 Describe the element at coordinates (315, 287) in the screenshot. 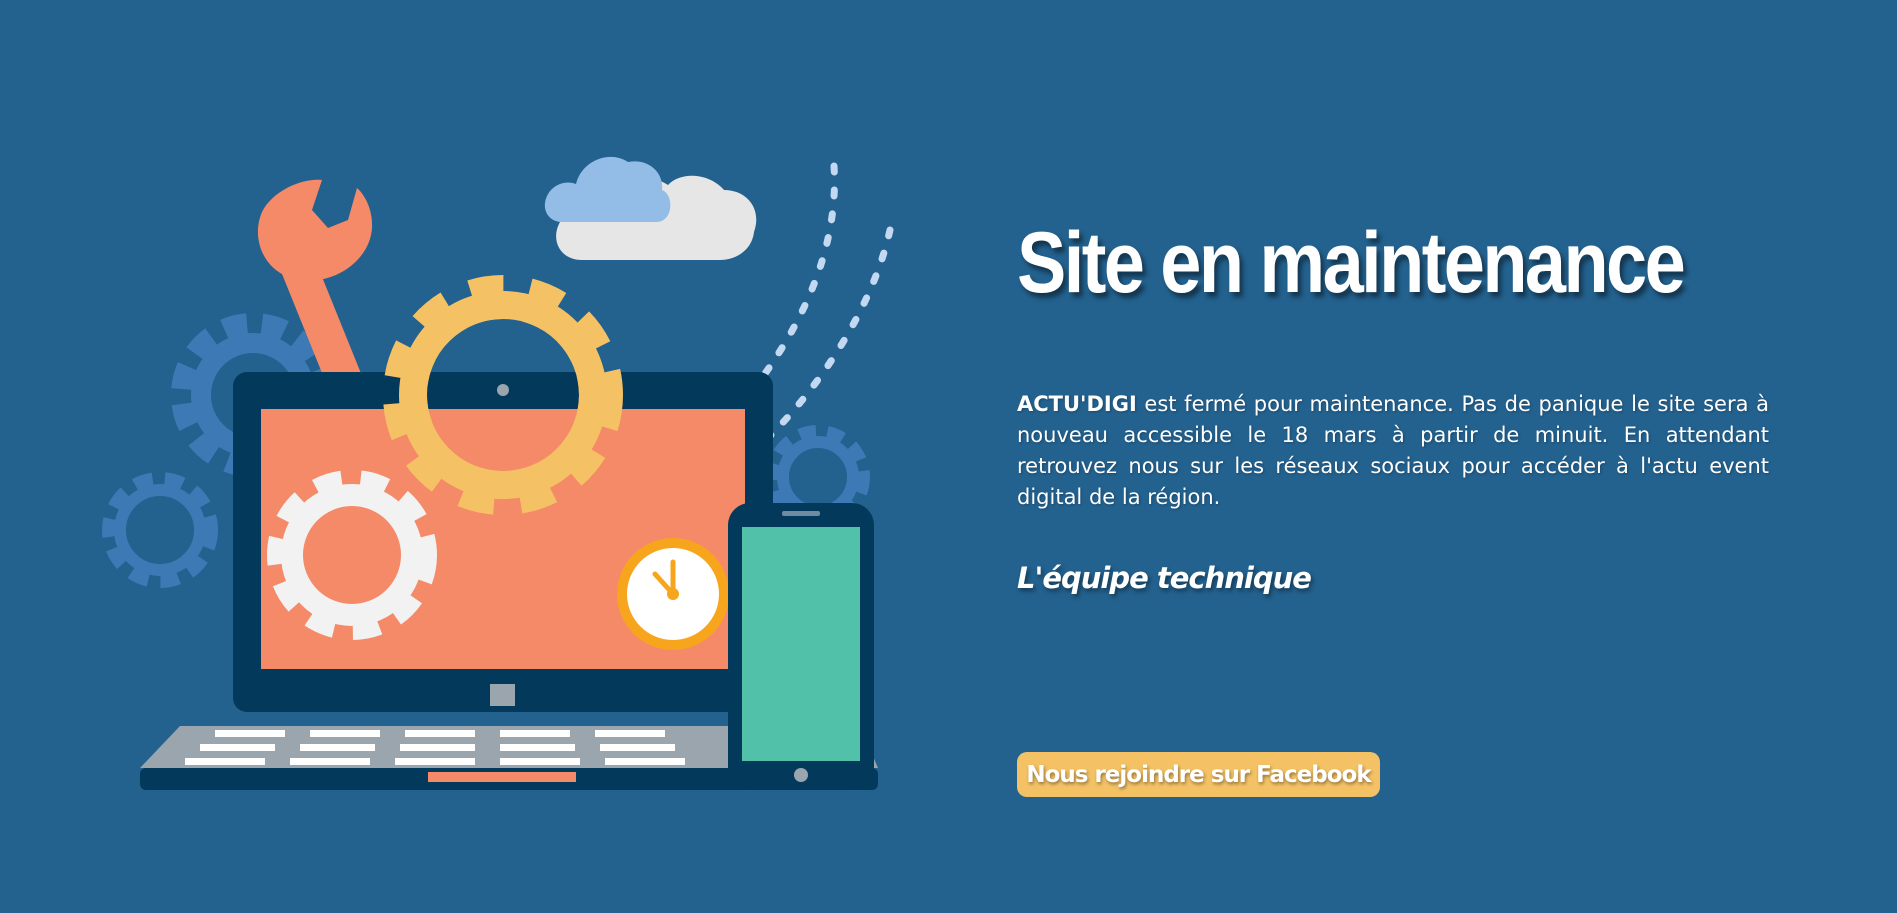

I see `wrench-icon` at that location.